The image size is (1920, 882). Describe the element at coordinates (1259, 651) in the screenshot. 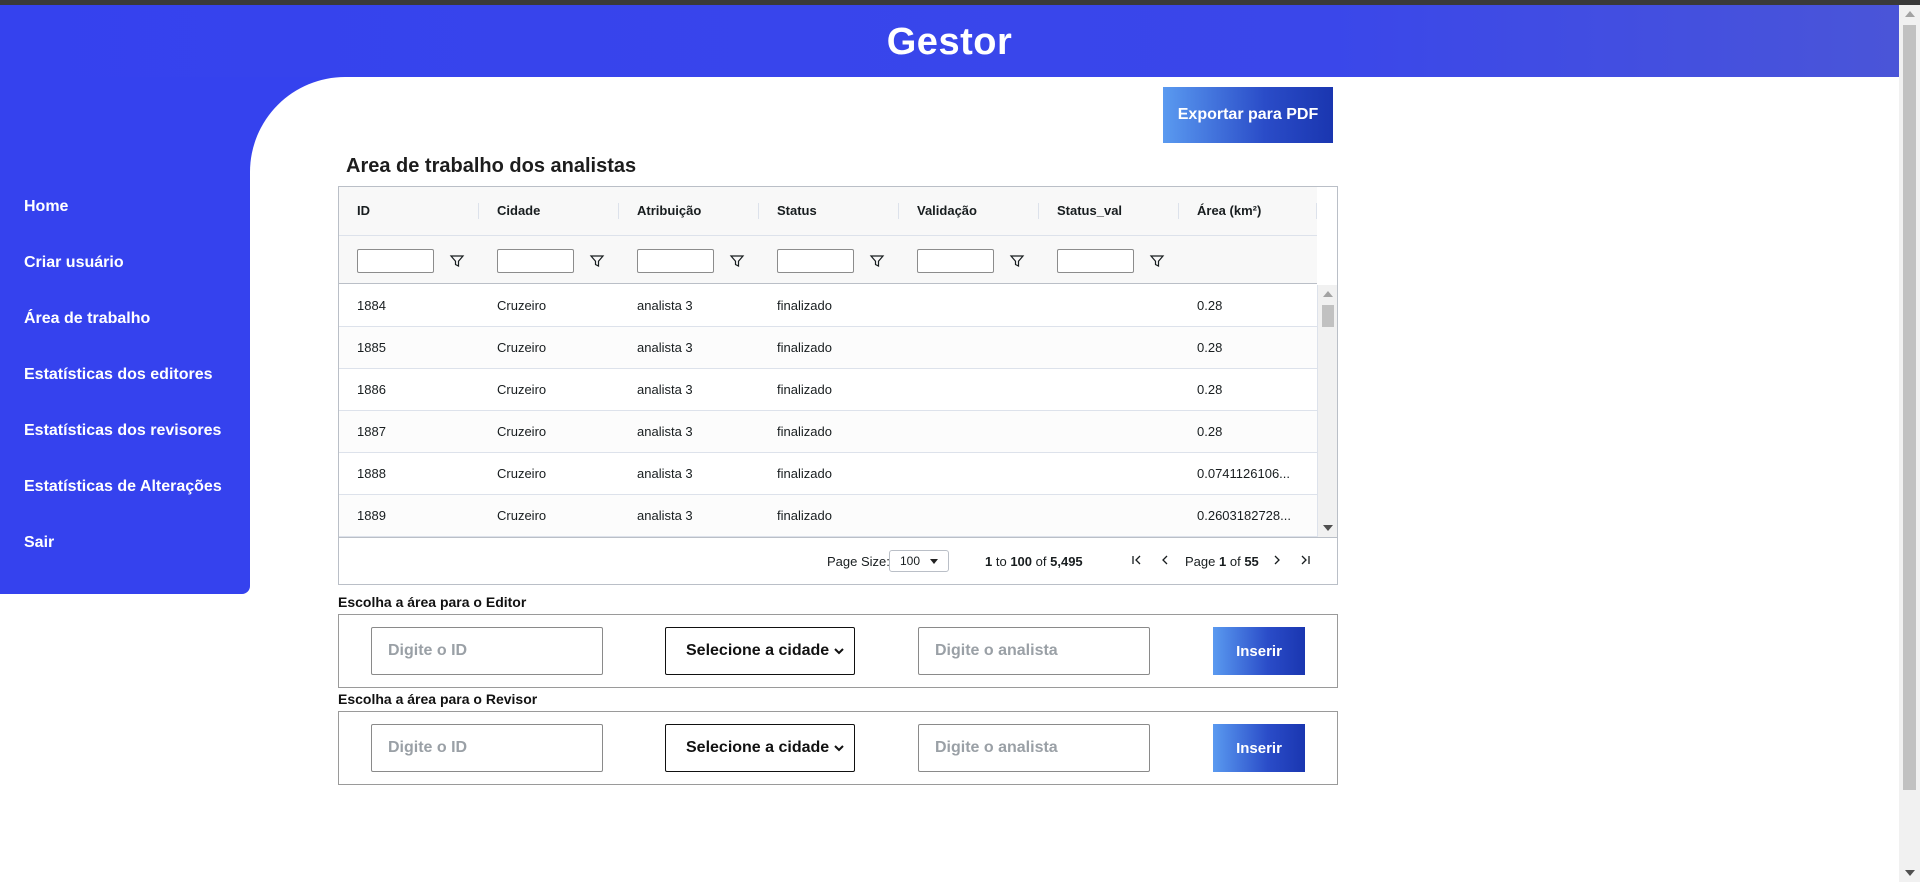

I see `editor-insert-button: Inserir` at that location.